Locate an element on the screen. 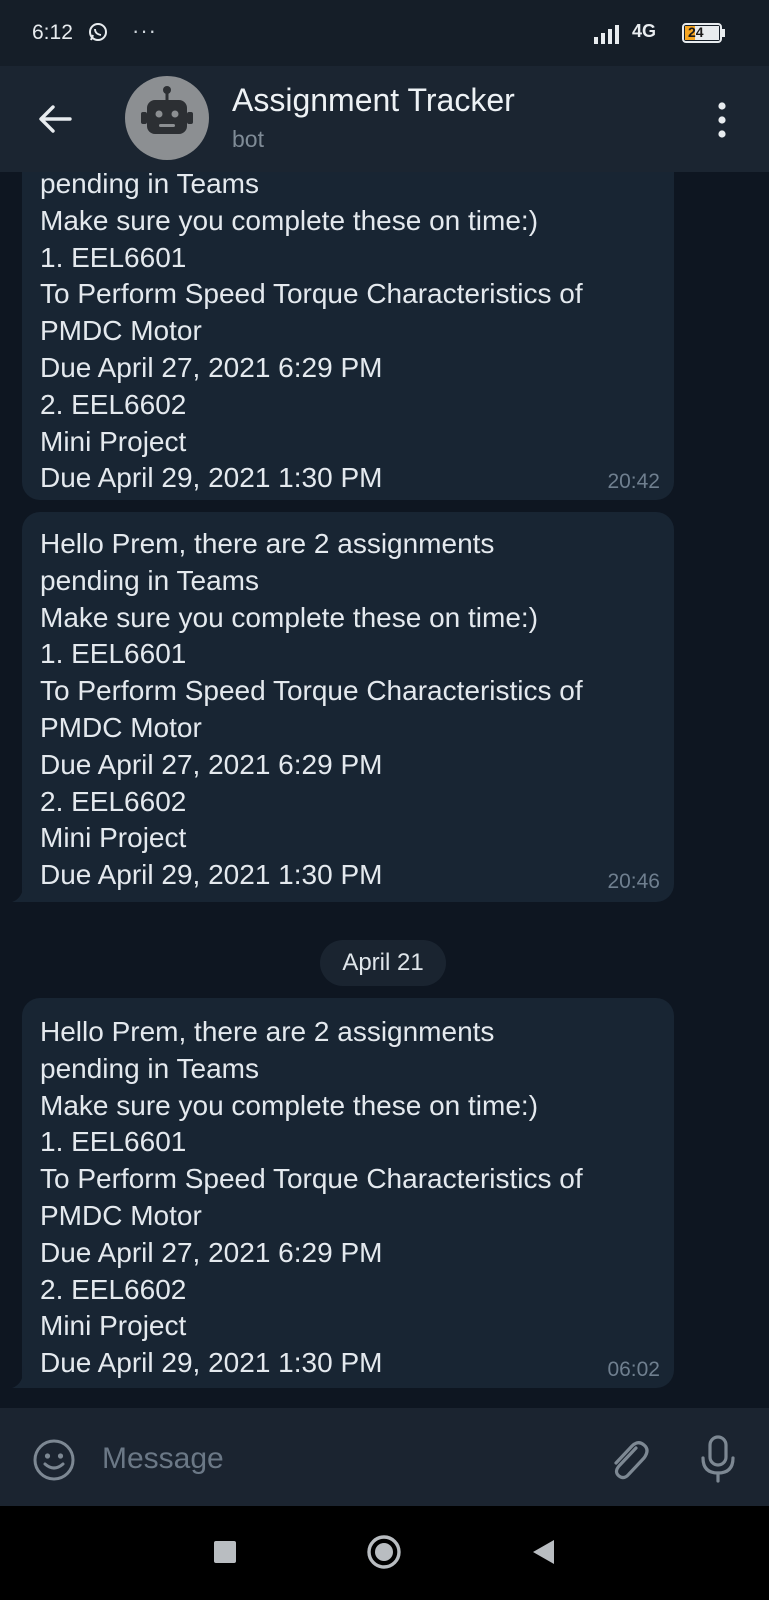 The width and height of the screenshot is (769, 1600). chat-subtitle: bot is located at coordinates (248, 139).